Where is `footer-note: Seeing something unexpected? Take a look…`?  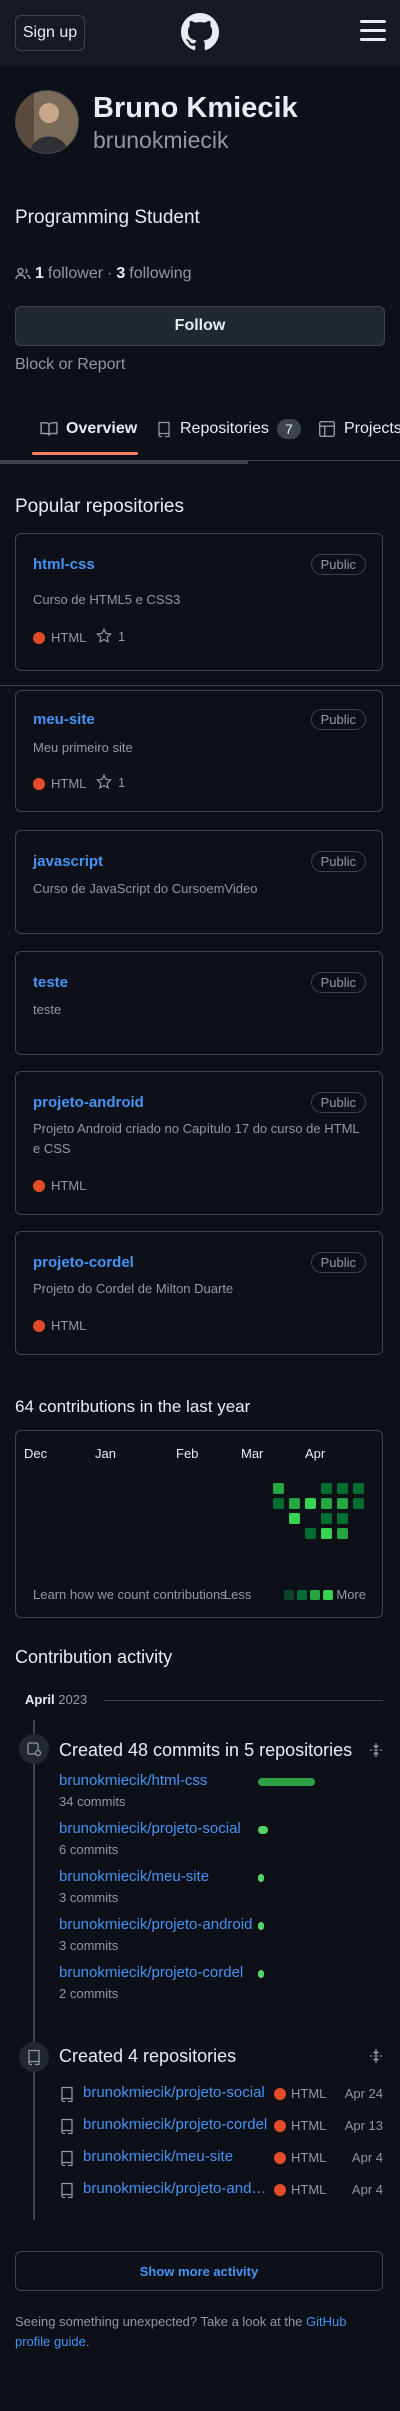 footer-note: Seeing something unexpected? Take a look… is located at coordinates (181, 2331).